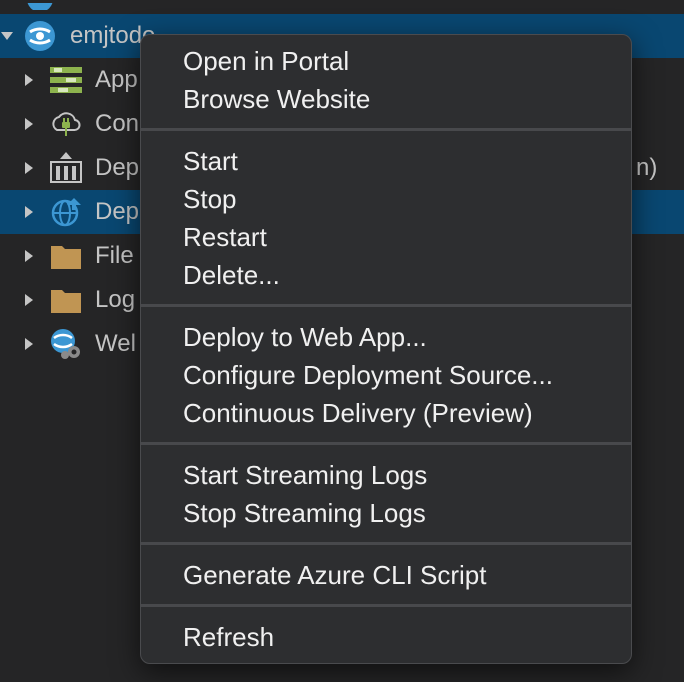 This screenshot has height=682, width=684. Describe the element at coordinates (210, 199) in the screenshot. I see `menu-item-stop: Stop` at that location.